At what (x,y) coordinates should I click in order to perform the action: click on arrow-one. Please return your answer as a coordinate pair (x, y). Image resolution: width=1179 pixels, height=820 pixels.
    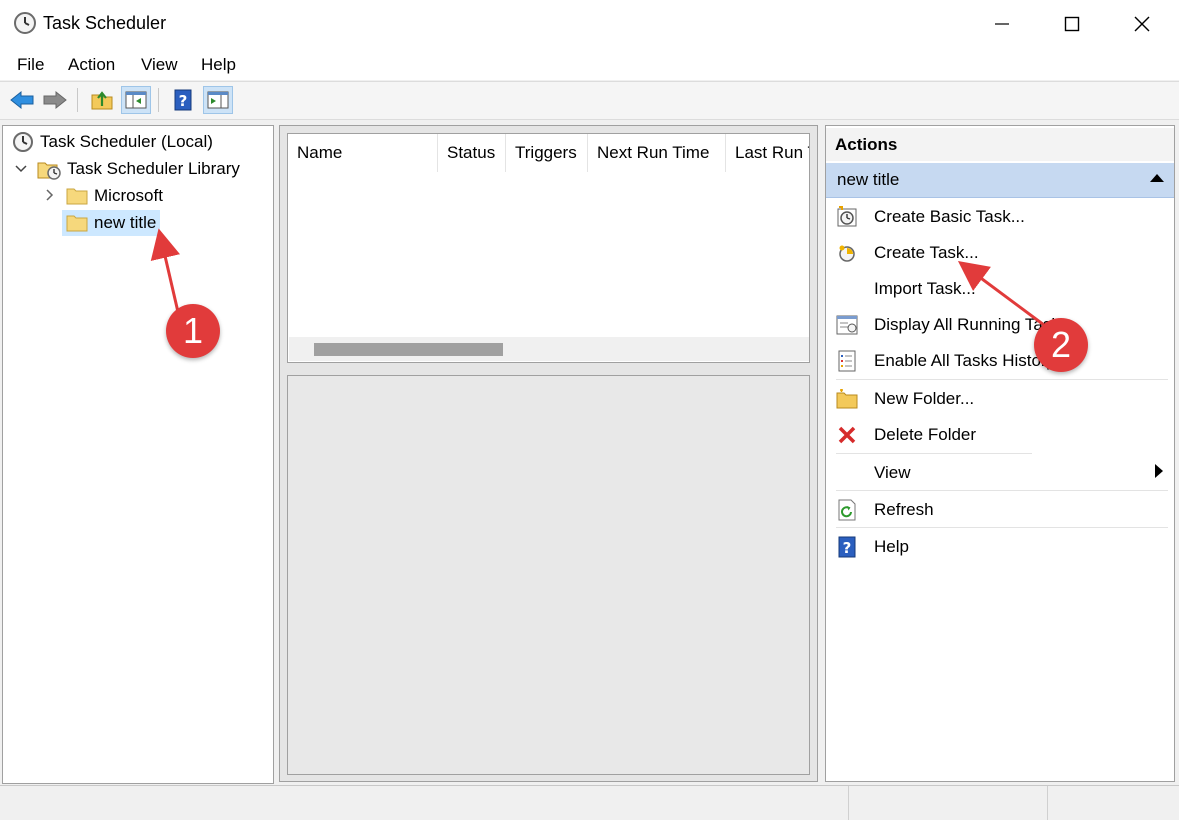
    Looking at the image, I should click on (165, 270).